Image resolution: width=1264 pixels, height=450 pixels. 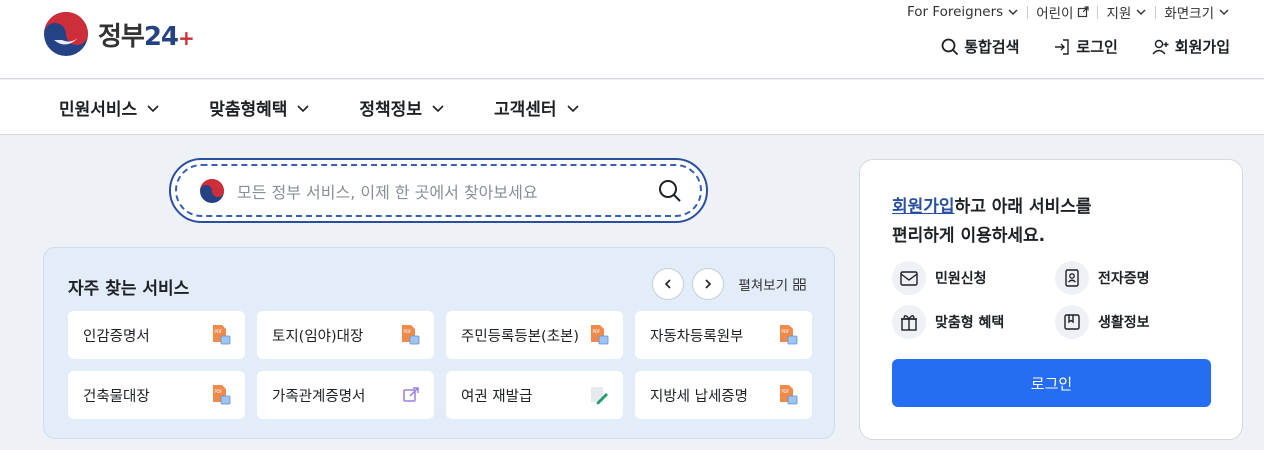 I want to click on next-button, so click(x=708, y=284).